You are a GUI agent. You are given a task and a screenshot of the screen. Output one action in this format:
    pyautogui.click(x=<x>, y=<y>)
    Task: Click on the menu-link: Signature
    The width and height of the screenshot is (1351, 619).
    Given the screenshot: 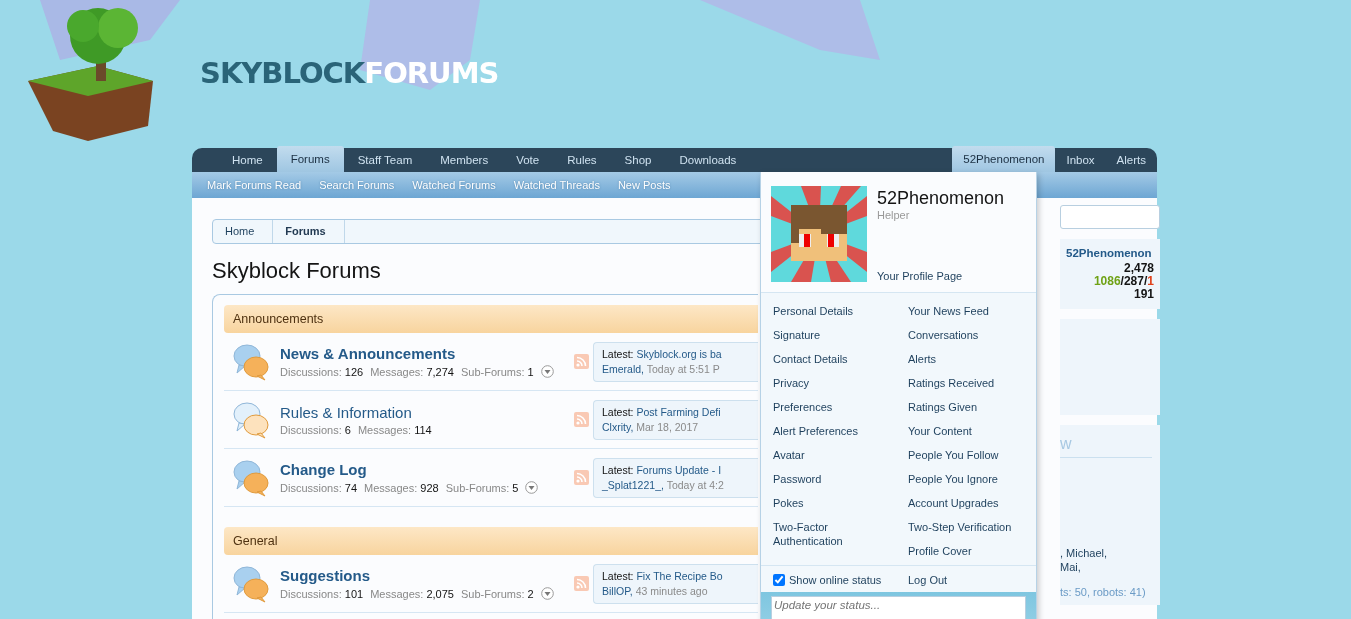 What is the action you would take?
    pyautogui.click(x=834, y=335)
    